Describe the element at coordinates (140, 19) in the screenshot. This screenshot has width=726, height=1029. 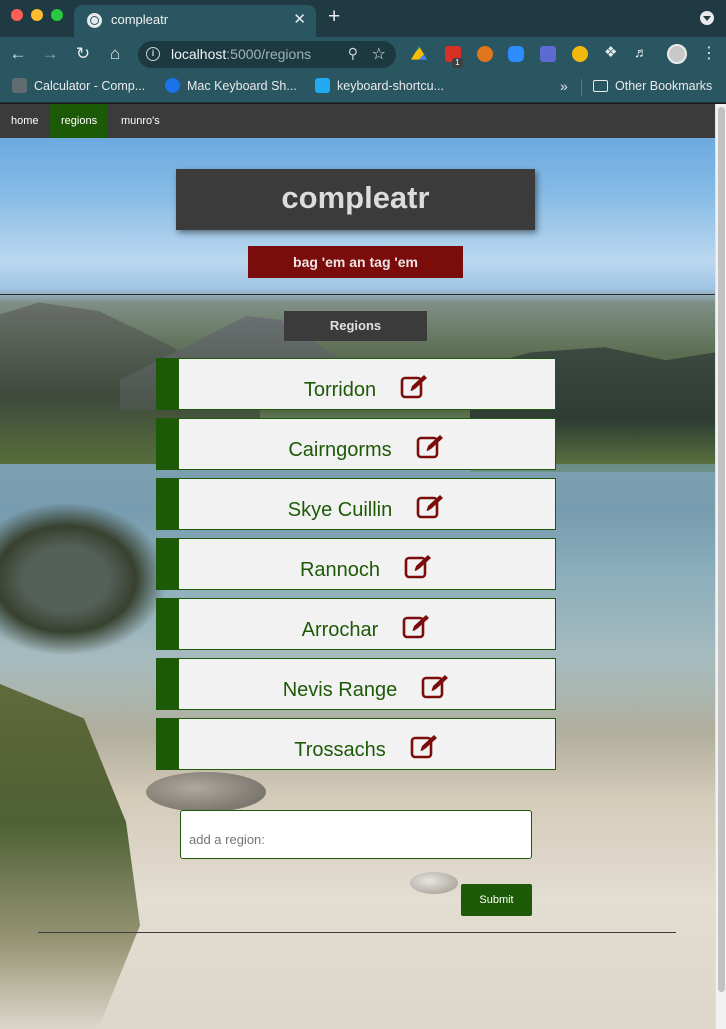
I see `tab-title: compleatr` at that location.